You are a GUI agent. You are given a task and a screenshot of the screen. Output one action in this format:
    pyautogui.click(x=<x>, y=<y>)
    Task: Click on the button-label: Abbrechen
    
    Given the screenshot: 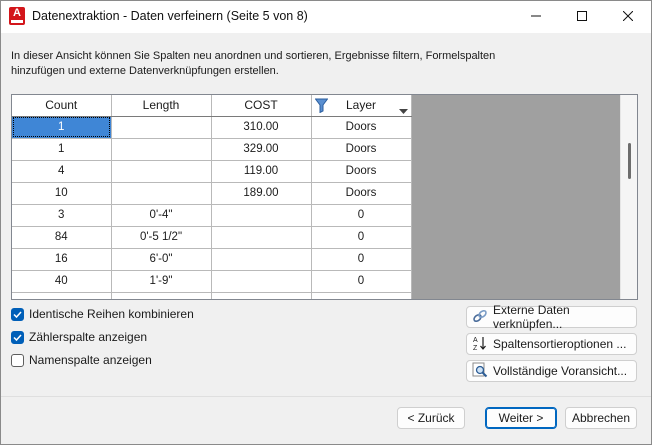 What is the action you would take?
    pyautogui.click(x=601, y=418)
    